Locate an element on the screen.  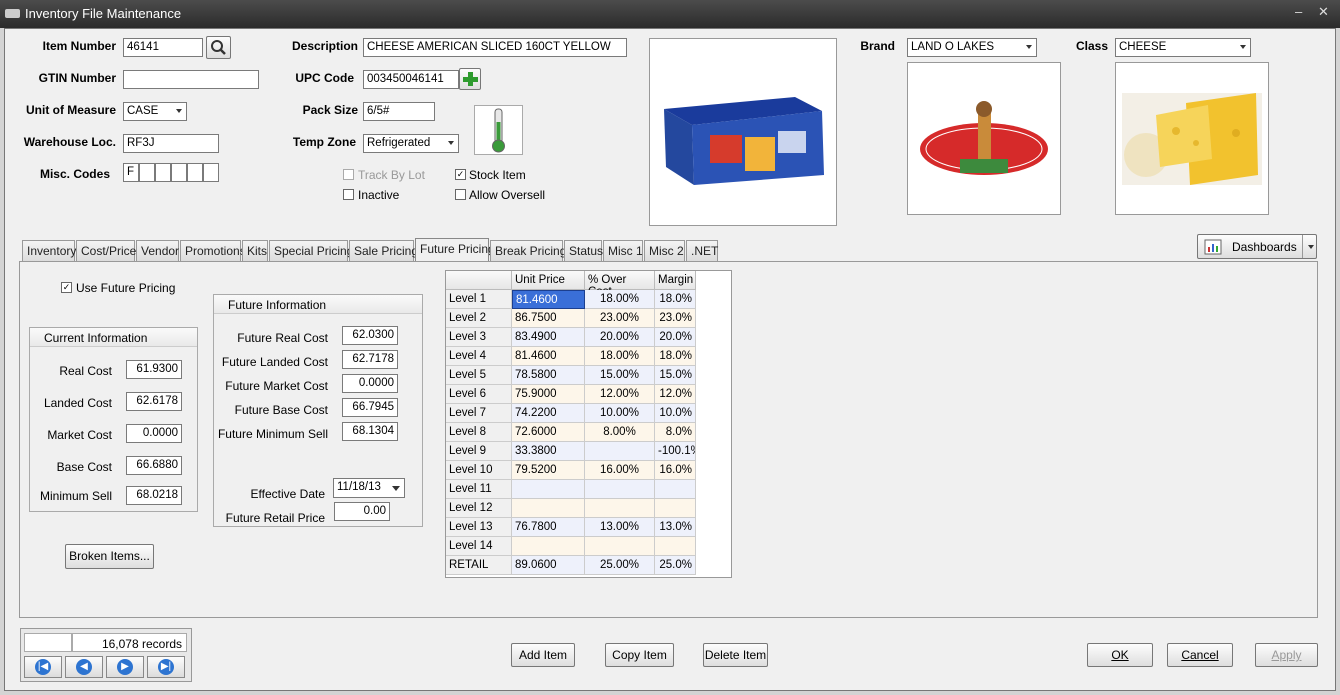
future-real-cost-field: 62.0300 is located at coordinates (370, 335).